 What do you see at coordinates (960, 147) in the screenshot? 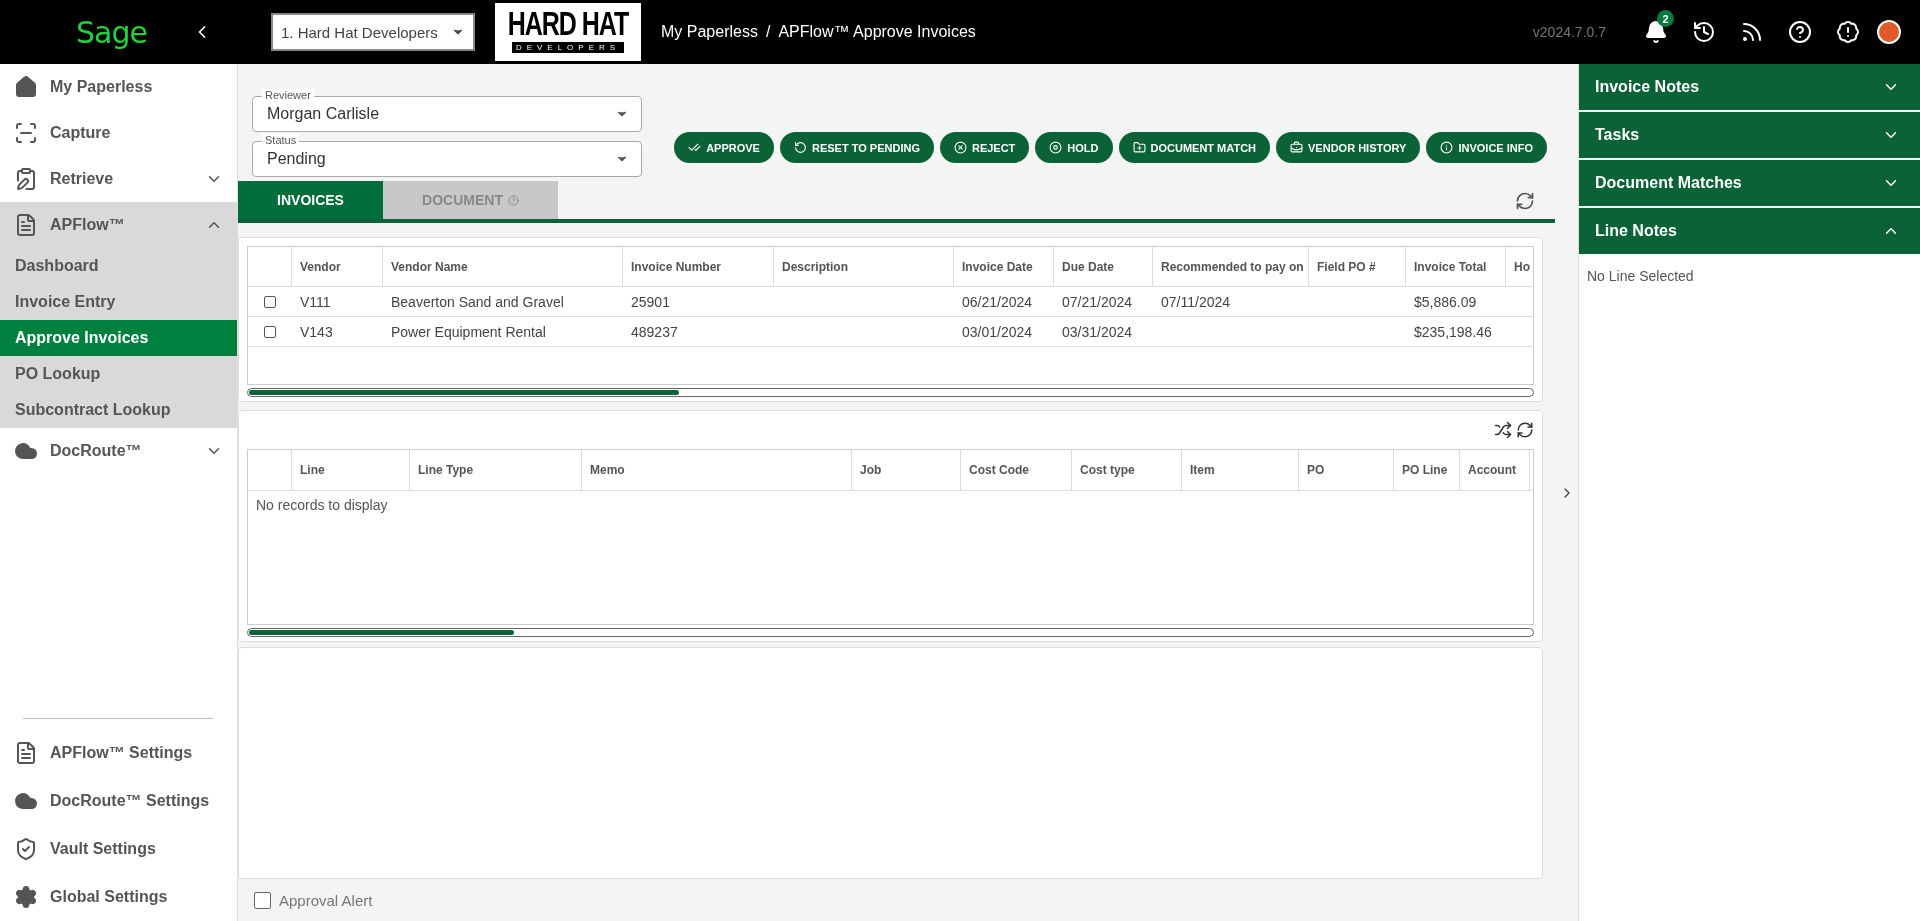
I see `close-circle-icon` at bounding box center [960, 147].